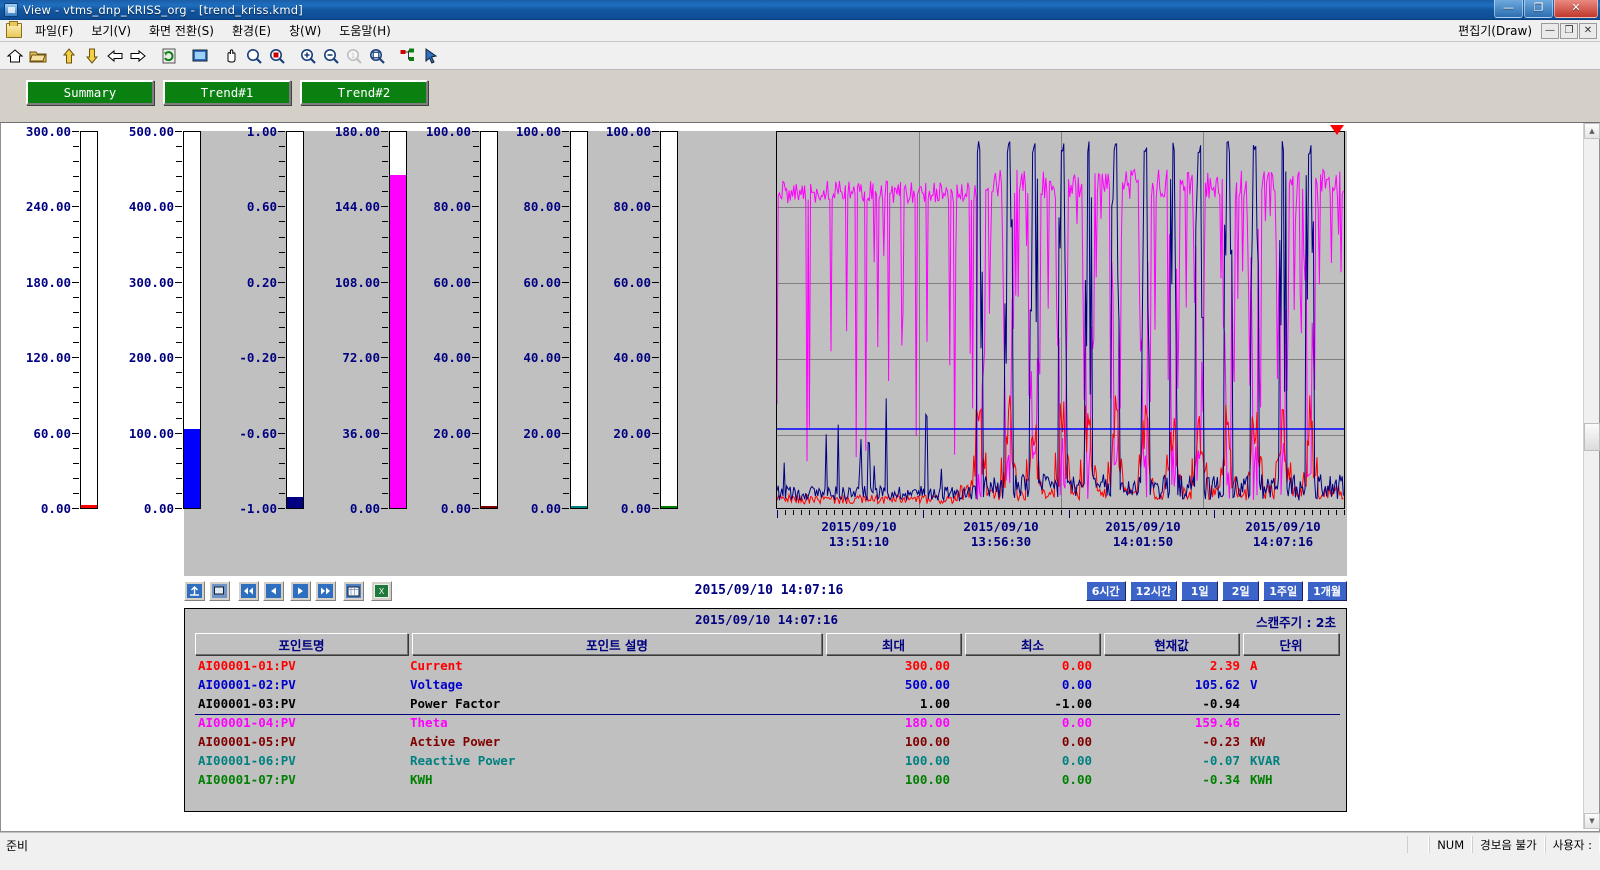 This screenshot has height=870, width=1600. What do you see at coordinates (439, 282) in the screenshot?
I see `gauge-tick-label: 60.00` at bounding box center [439, 282].